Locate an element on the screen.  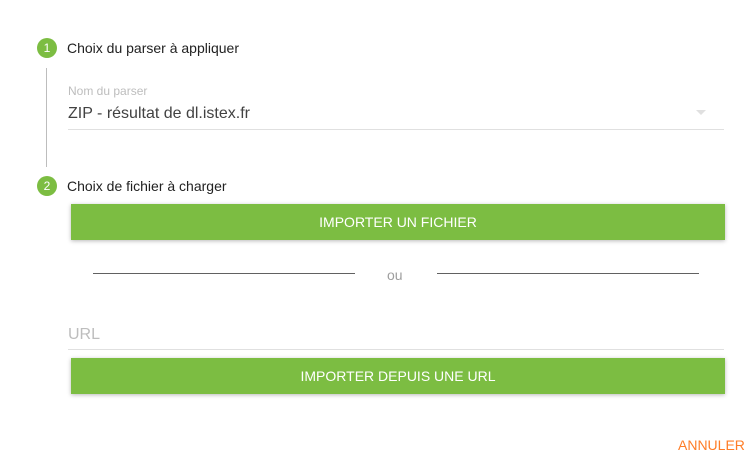
import-url-button: IMPORTER DEPUIS UNE URL is located at coordinates (398, 376).